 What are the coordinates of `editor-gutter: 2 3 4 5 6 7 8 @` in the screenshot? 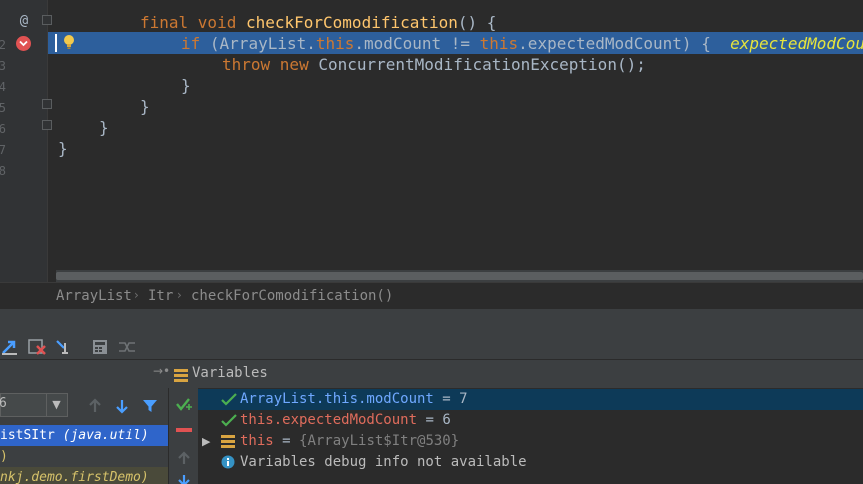 It's located at (26, 141).